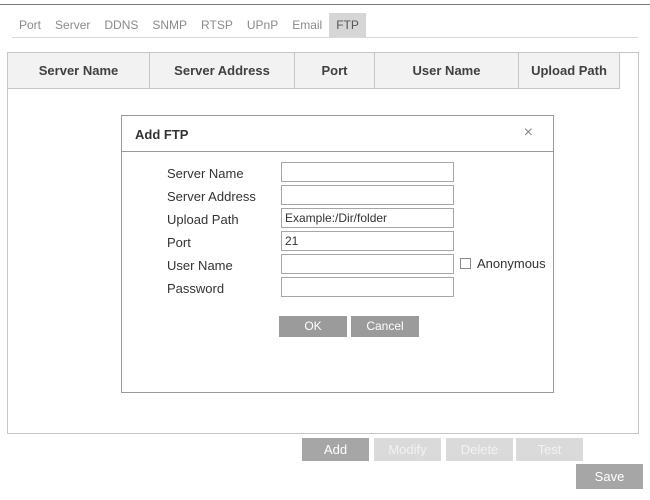 This screenshot has height=500, width=650. What do you see at coordinates (335, 70) in the screenshot?
I see `column-header-port: Port` at bounding box center [335, 70].